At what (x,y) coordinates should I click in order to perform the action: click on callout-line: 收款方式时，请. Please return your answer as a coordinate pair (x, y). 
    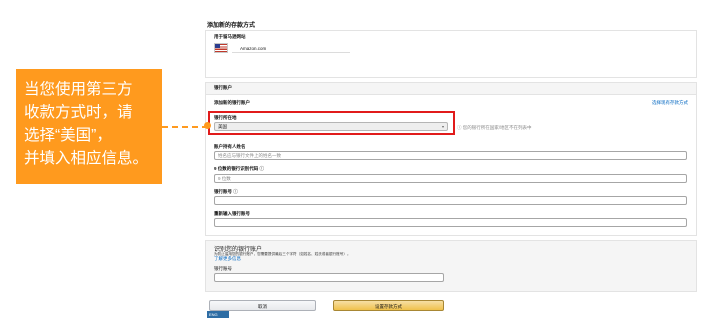
    Looking at the image, I should click on (78, 112).